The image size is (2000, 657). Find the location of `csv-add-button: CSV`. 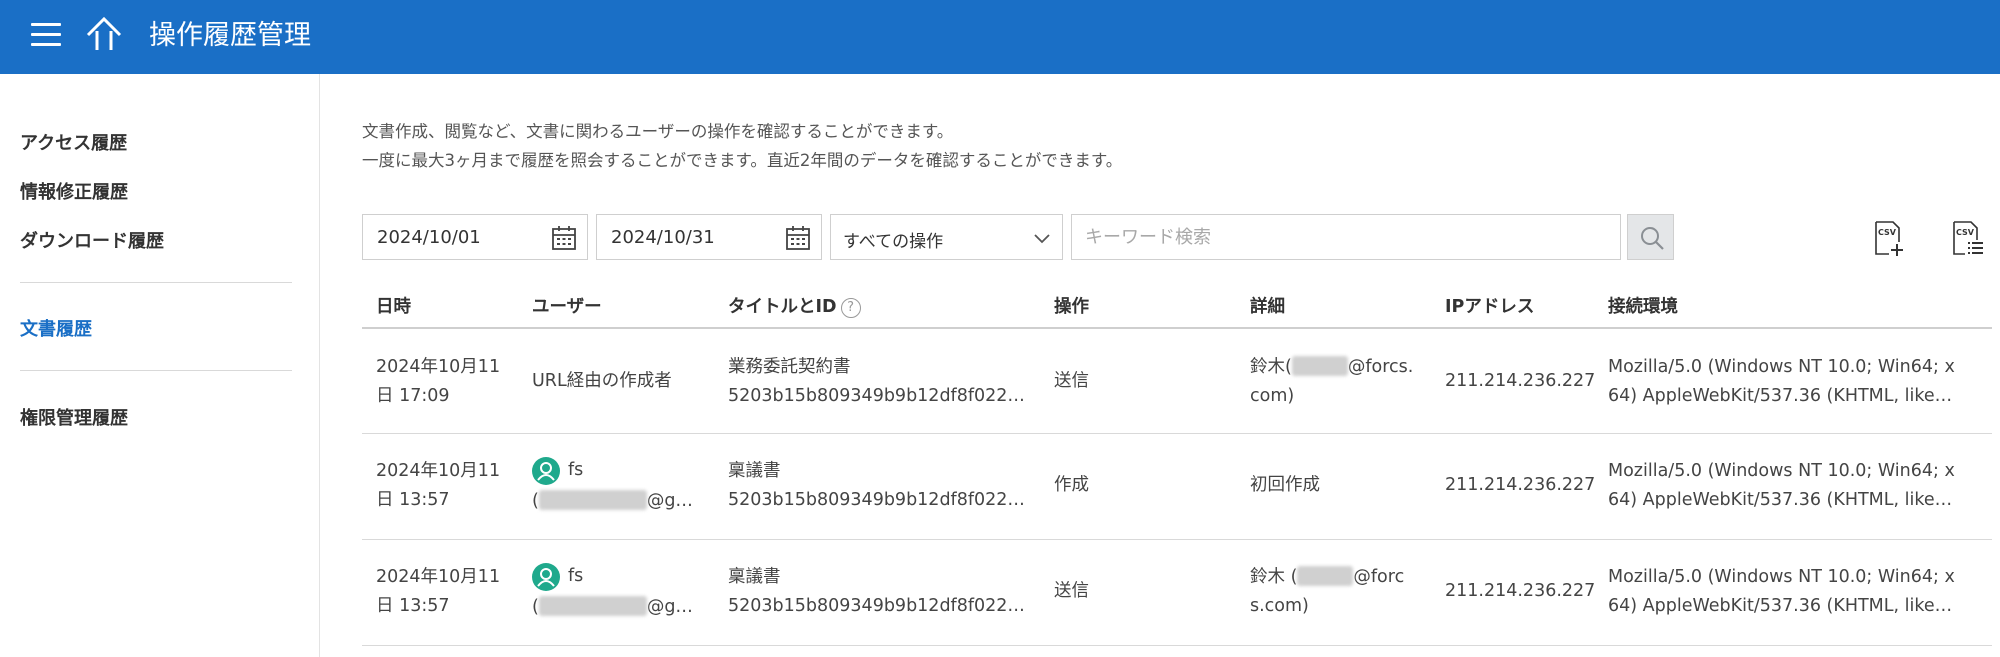

csv-add-button: CSV is located at coordinates (1890, 239).